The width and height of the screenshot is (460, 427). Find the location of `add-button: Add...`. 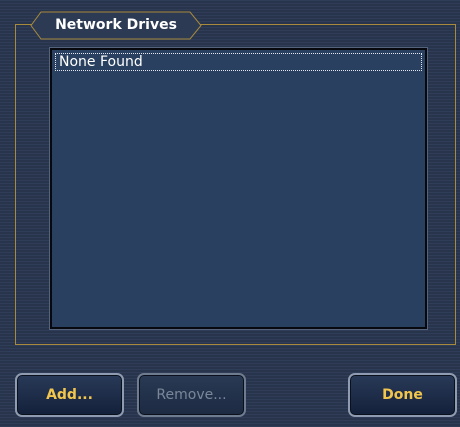

add-button: Add... is located at coordinates (69, 395).